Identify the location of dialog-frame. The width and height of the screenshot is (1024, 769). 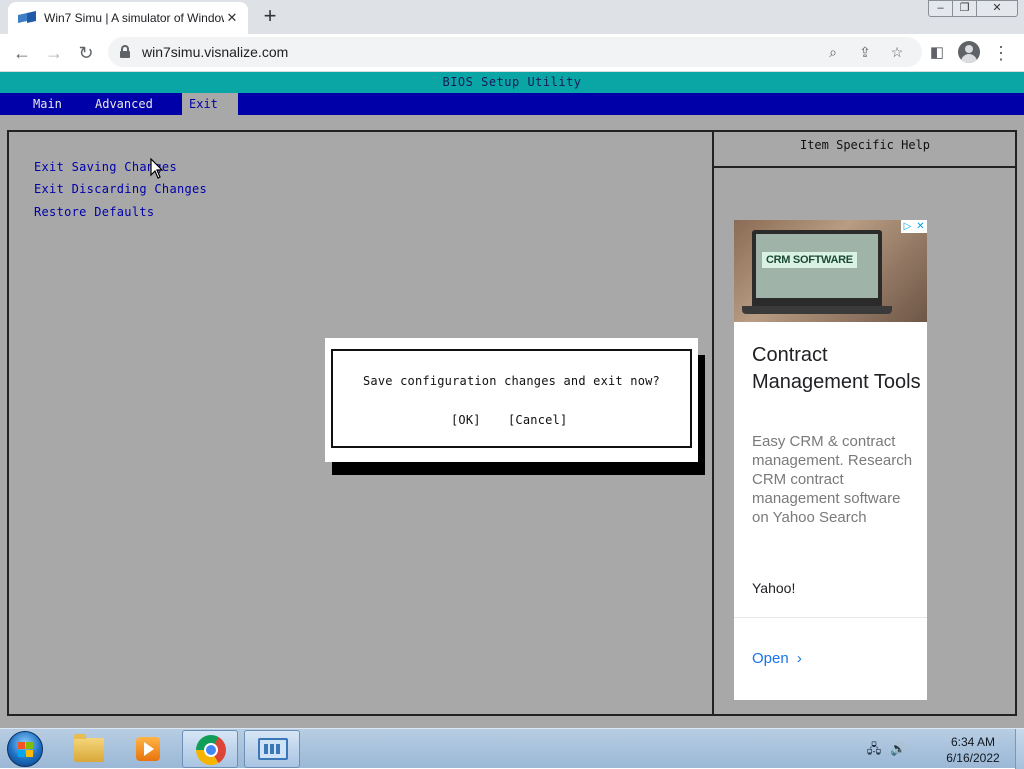
(511, 398).